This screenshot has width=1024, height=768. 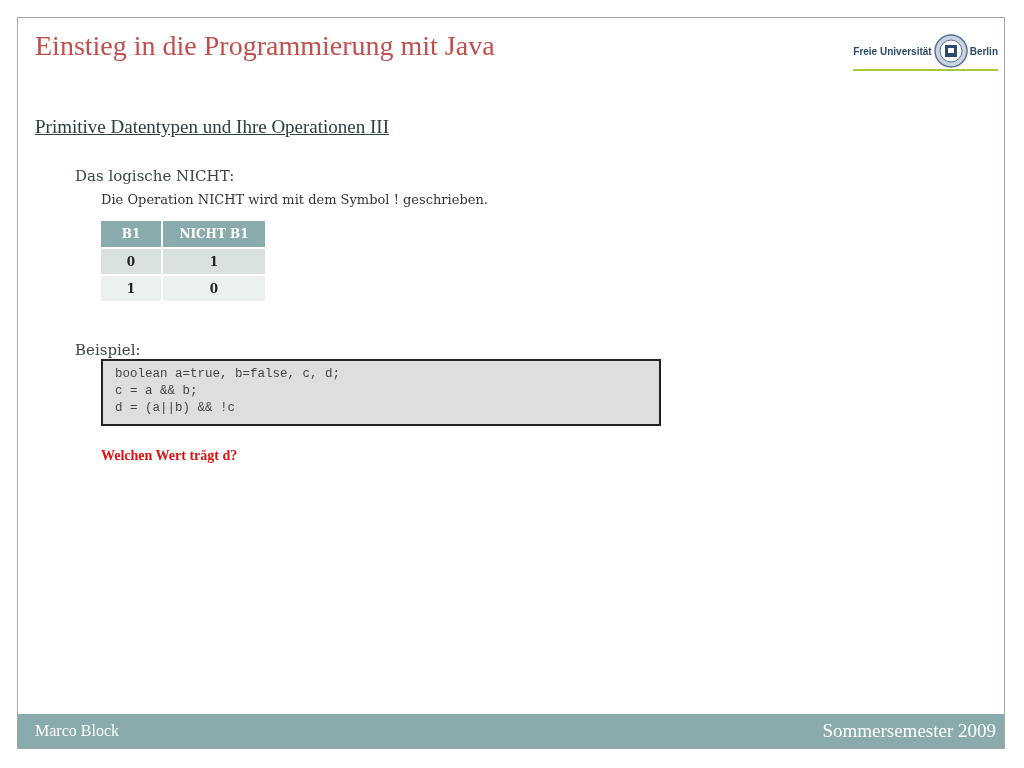 What do you see at coordinates (108, 350) in the screenshot?
I see `section-heading: Beispiel:` at bounding box center [108, 350].